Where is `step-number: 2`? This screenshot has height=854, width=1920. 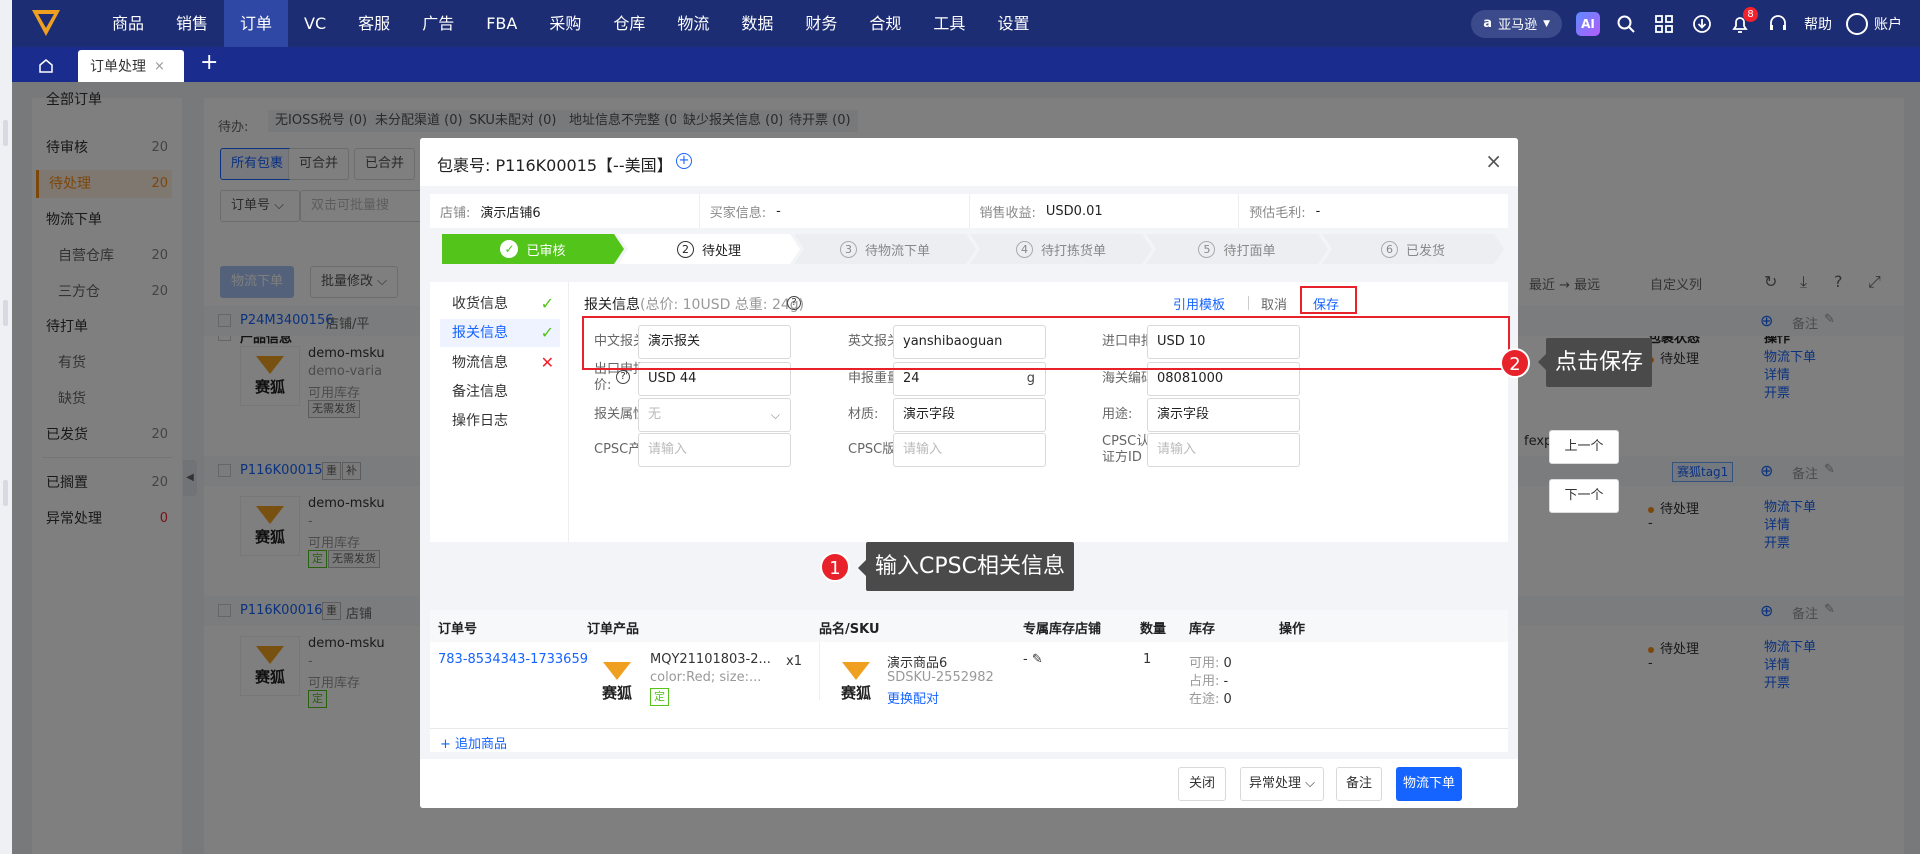
step-number: 2 is located at coordinates (685, 249).